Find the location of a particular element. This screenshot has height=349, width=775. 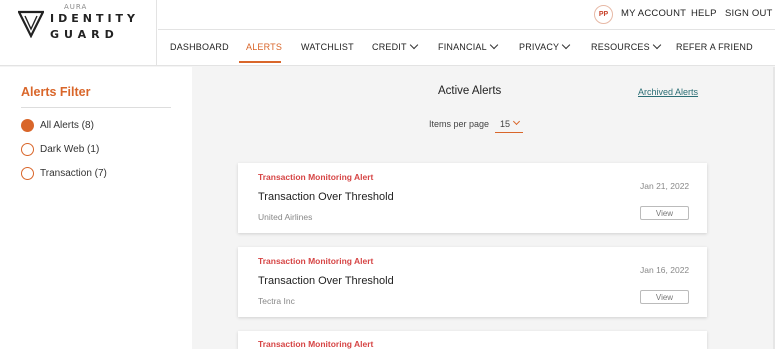

items-per-page-label: Items per page is located at coordinates (459, 124).